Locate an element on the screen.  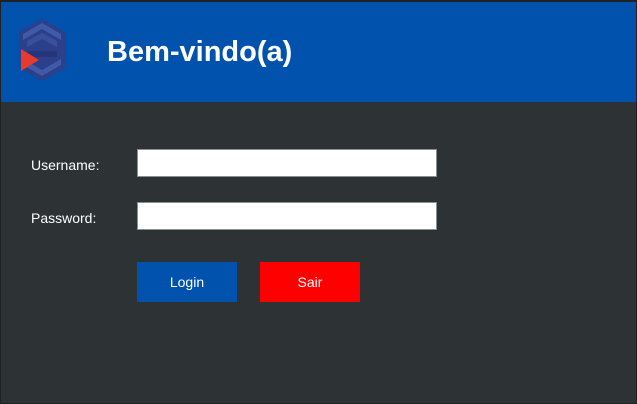
exit-button: Sair is located at coordinates (310, 282).